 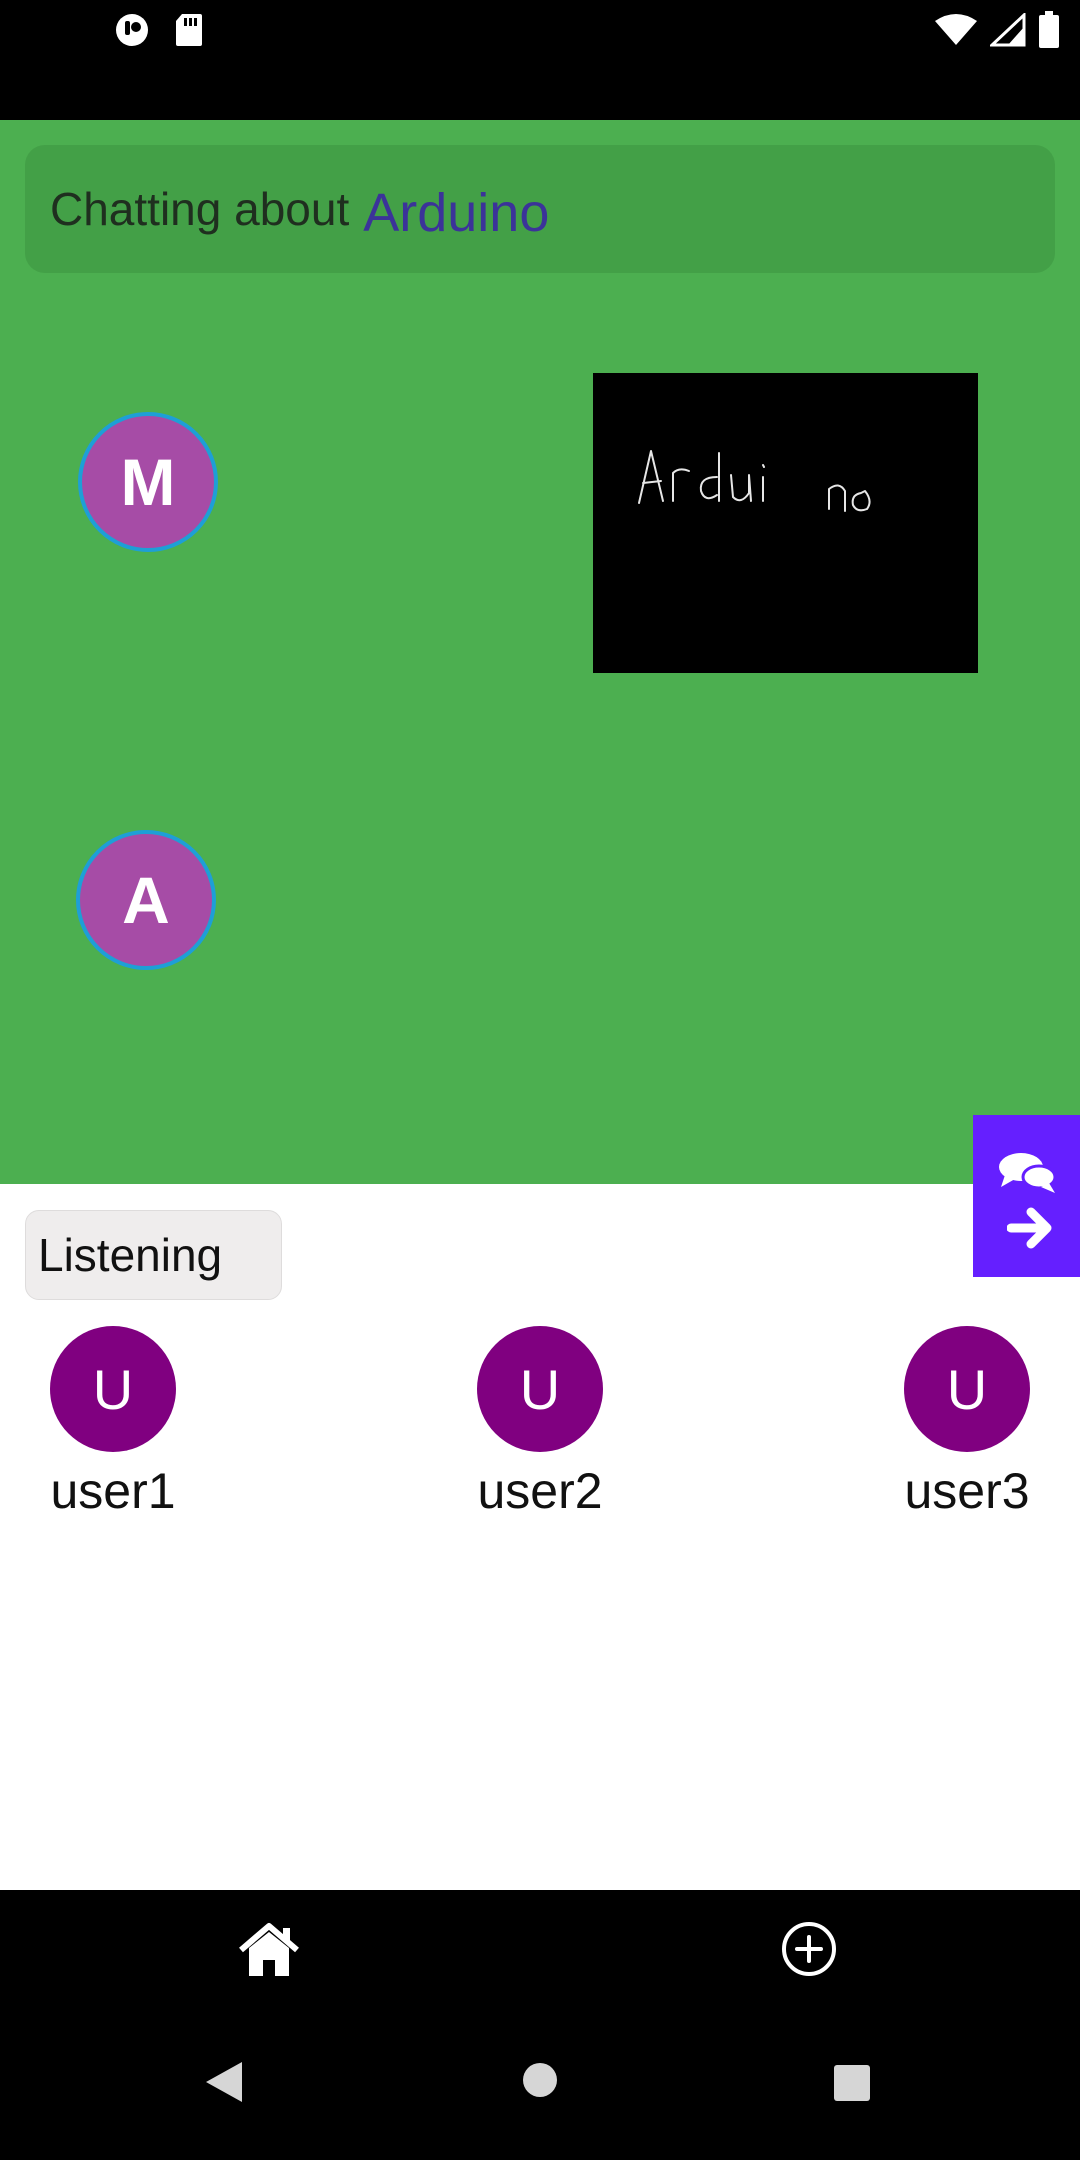 I want to click on speaker-avatar-m: M, so click(x=148, y=482).